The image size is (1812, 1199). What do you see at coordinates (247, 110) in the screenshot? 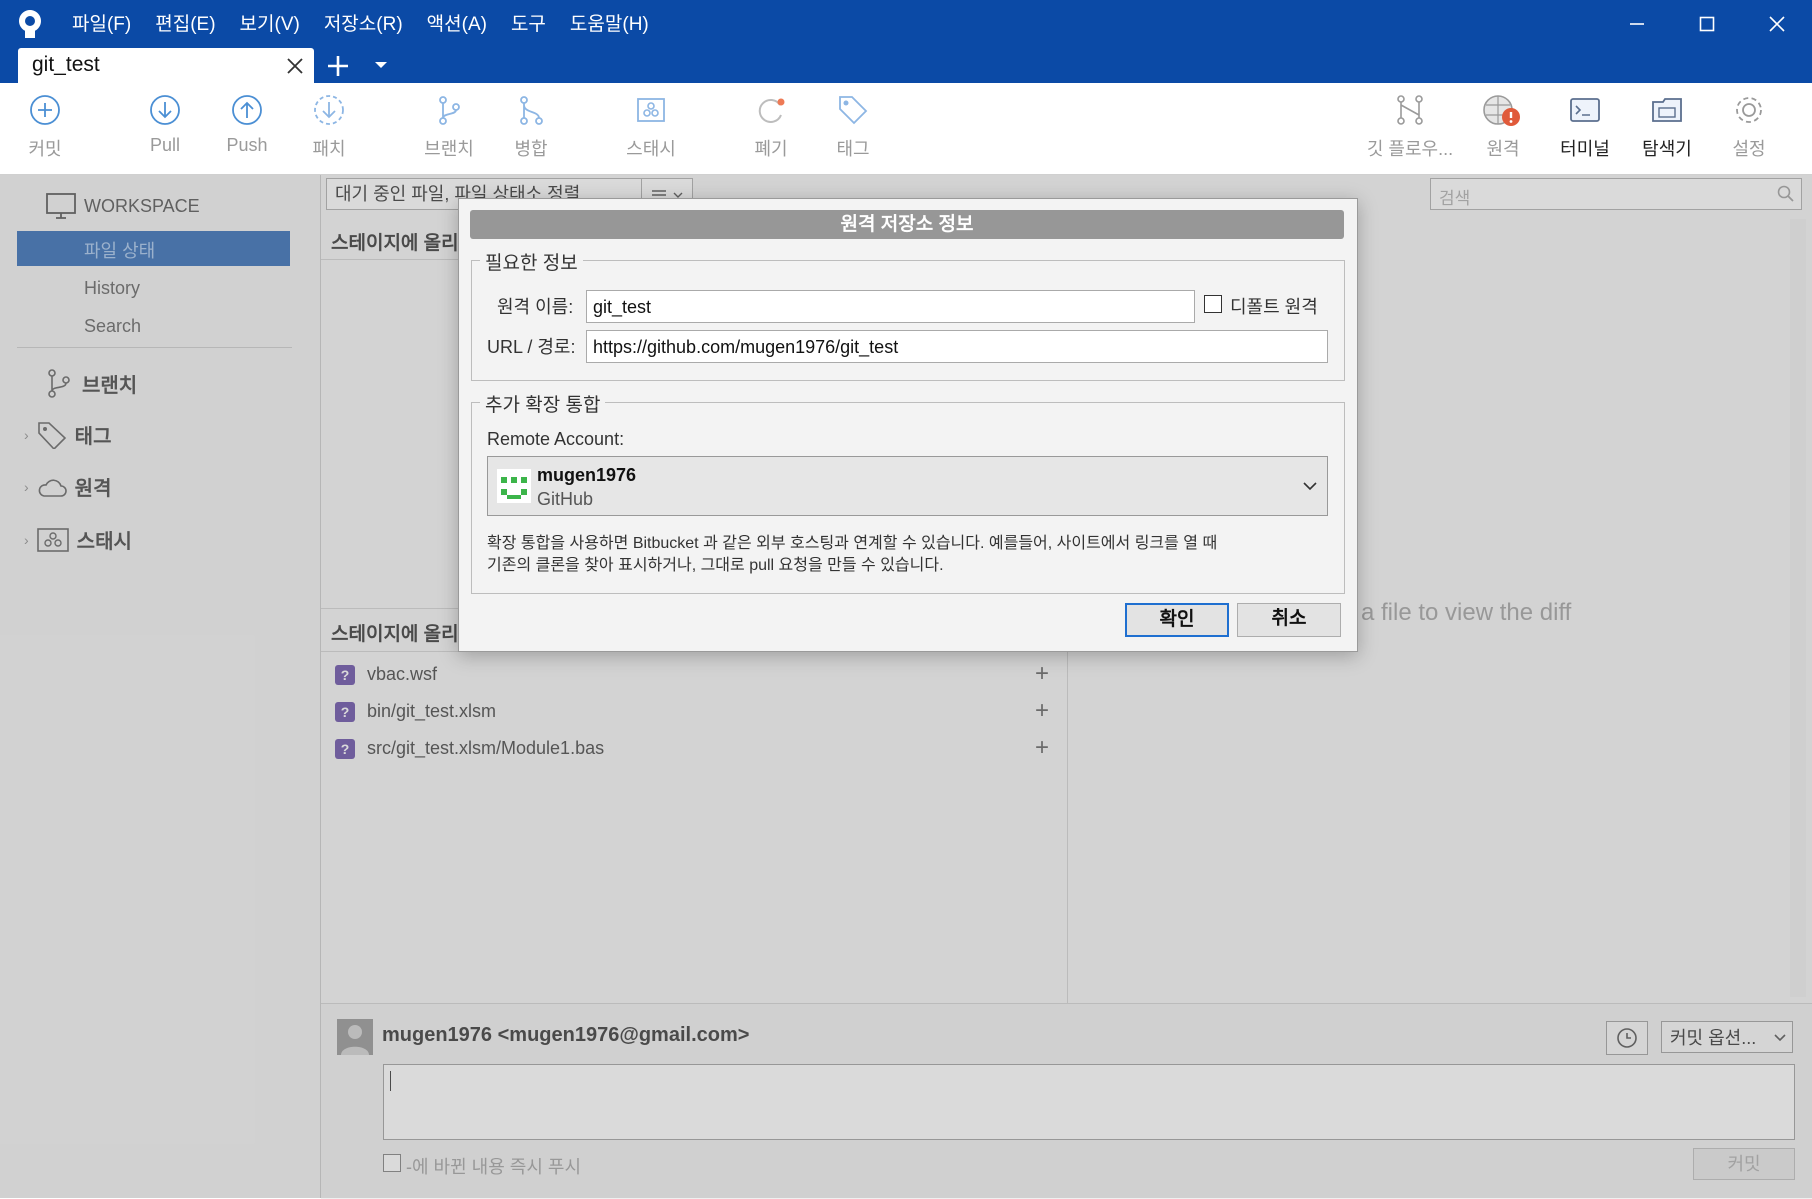
I see `push-icon` at bounding box center [247, 110].